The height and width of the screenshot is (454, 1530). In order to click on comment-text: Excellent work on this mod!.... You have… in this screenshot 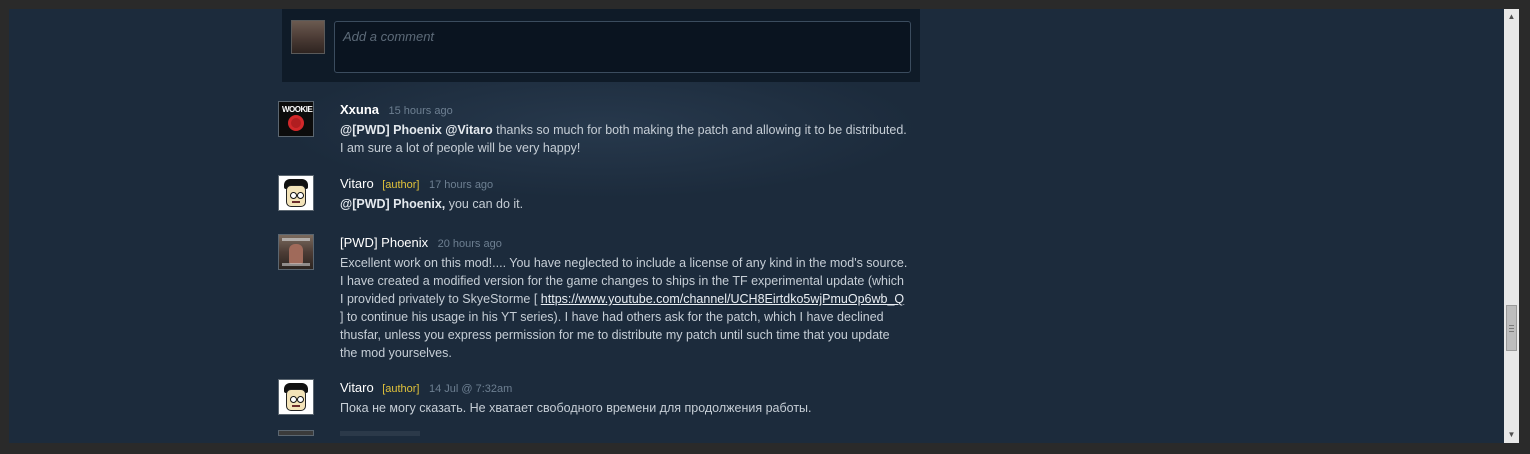, I will do `click(625, 308)`.